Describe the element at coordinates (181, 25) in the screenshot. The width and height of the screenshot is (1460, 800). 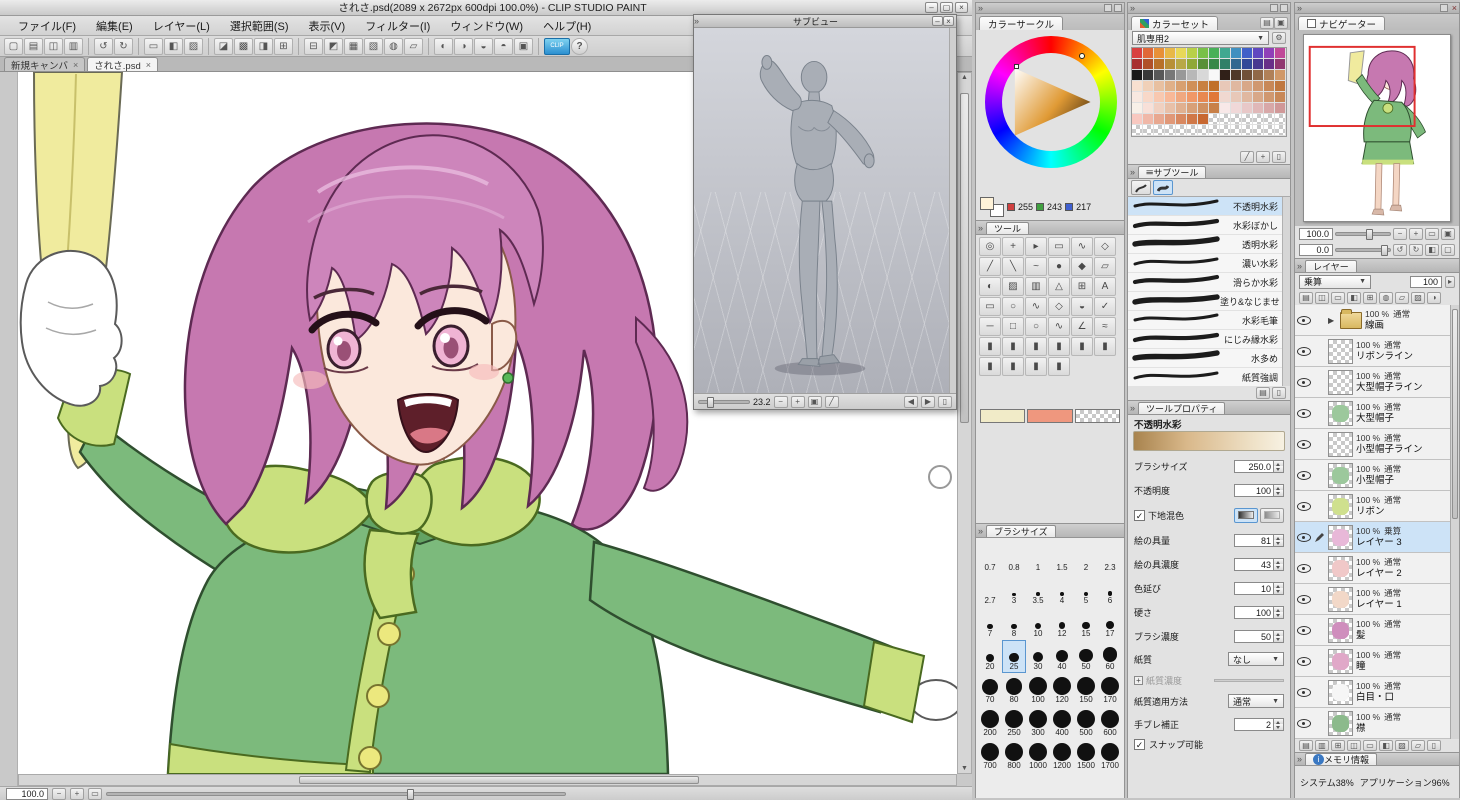
I see `menu-item-2: レイヤー(L)` at that location.